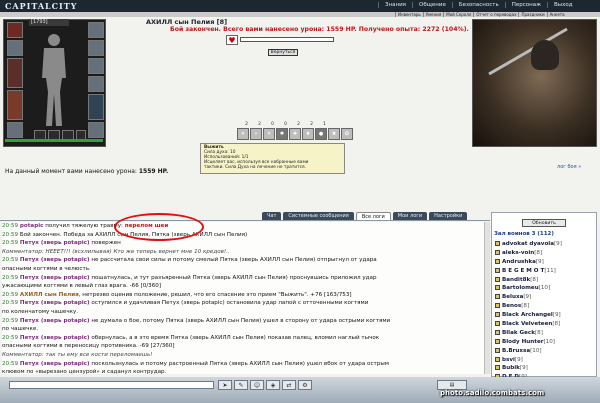  What do you see at coordinates (10, 303) in the screenshot?
I see `message-time: 20:59` at bounding box center [10, 303].